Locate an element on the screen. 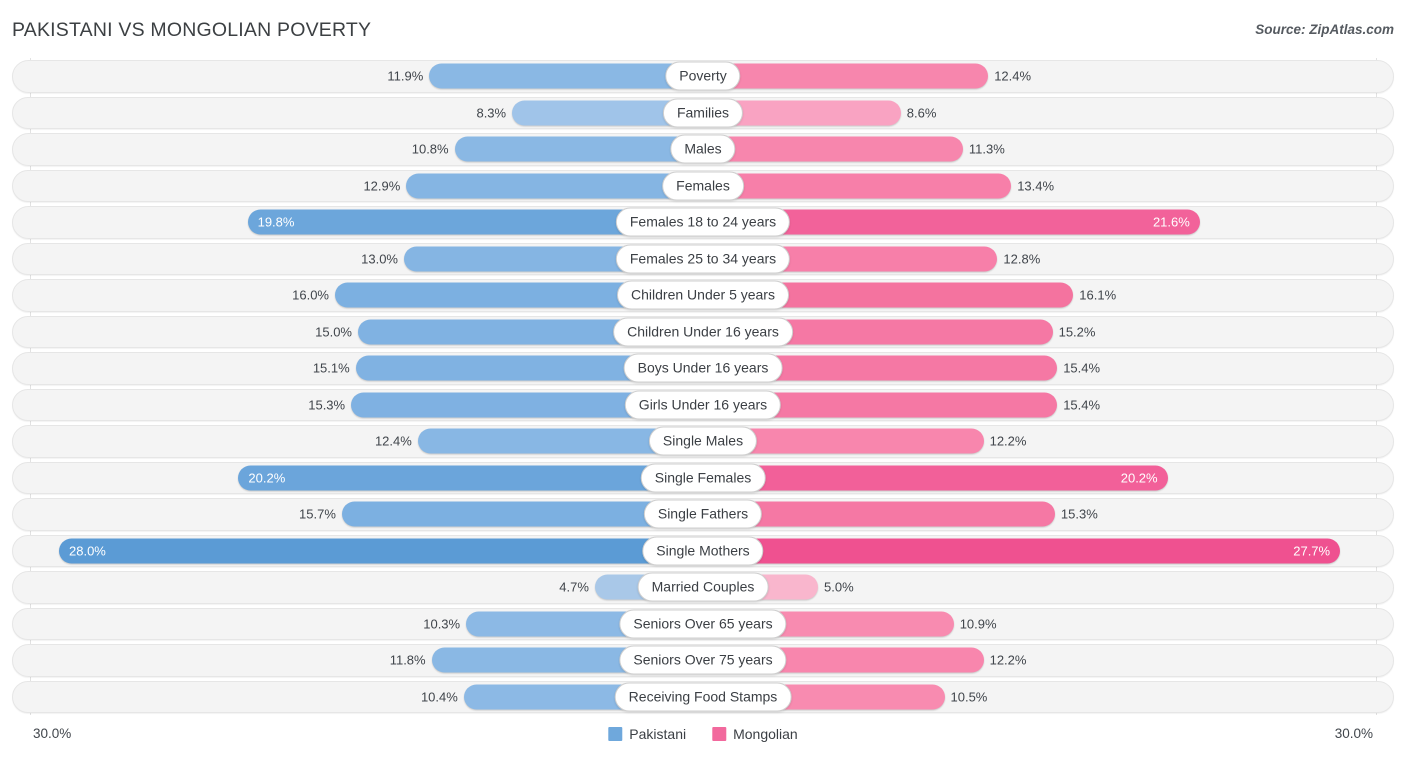  table-row: 20.2% 20.2% Single Females is located at coordinates (703, 478).